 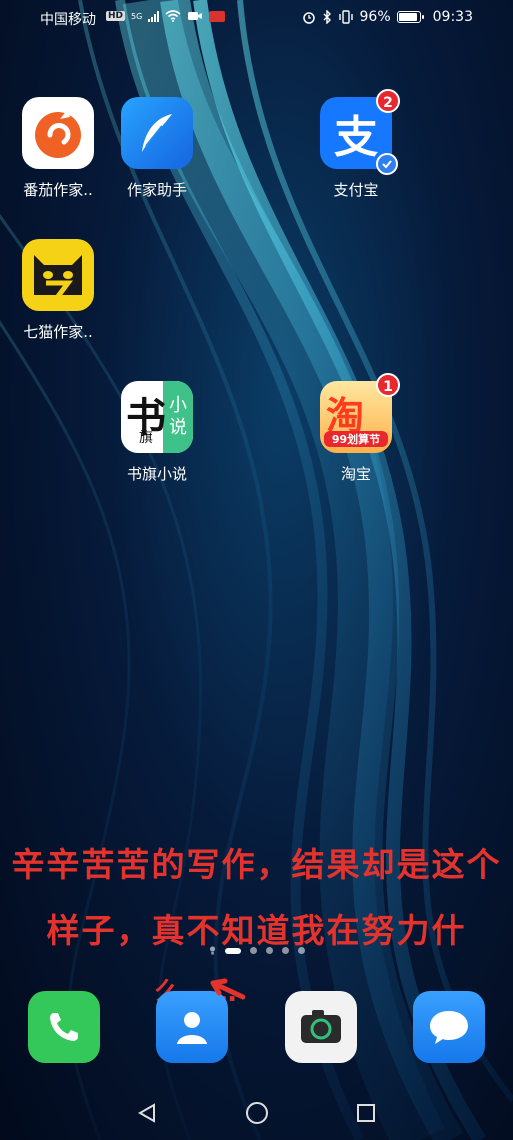 What do you see at coordinates (227, 989) in the screenshot?
I see `arrow-annotation` at bounding box center [227, 989].